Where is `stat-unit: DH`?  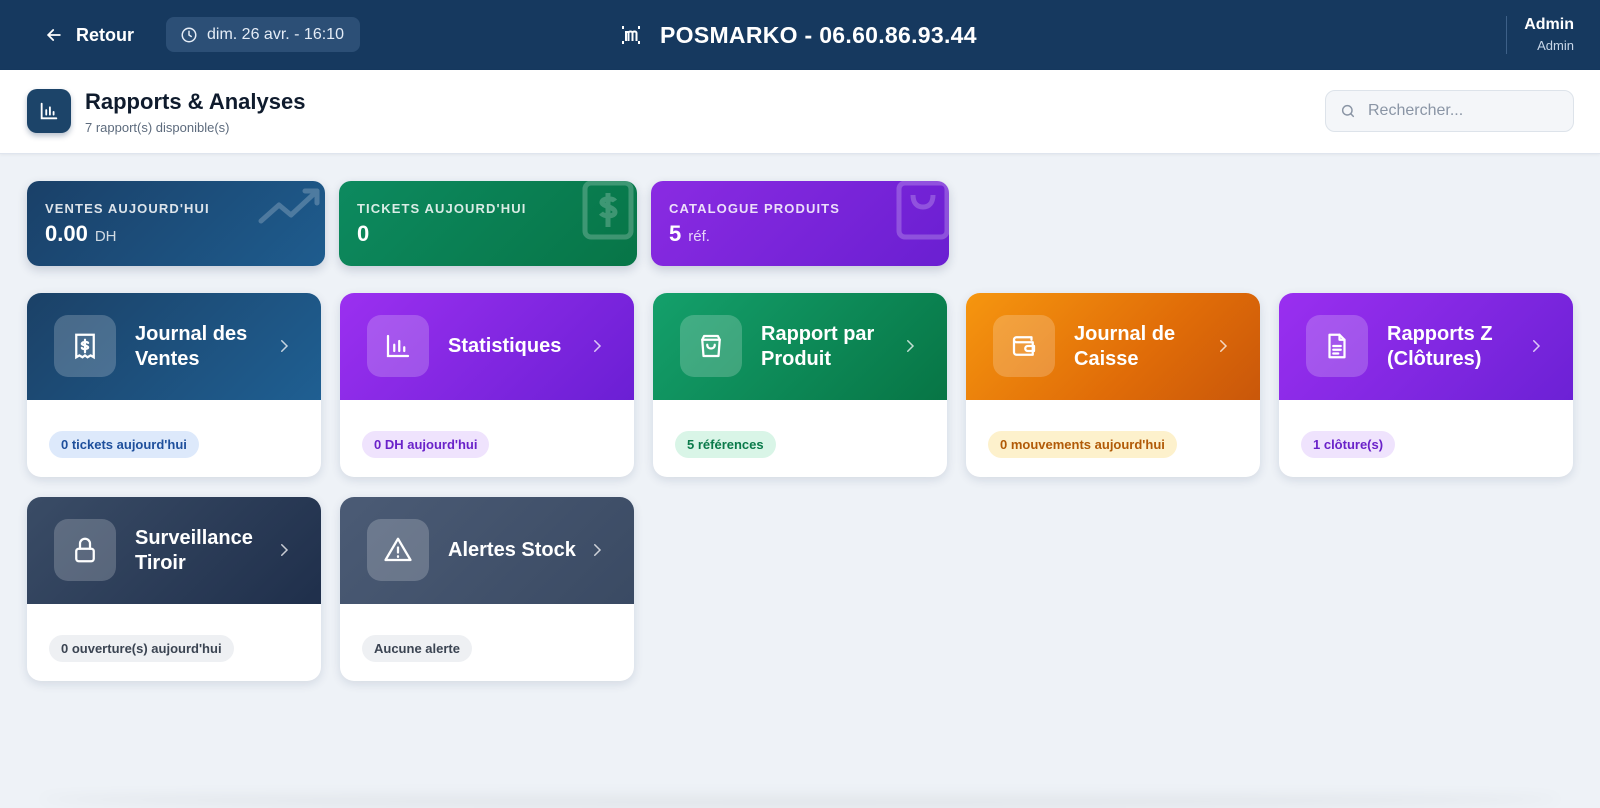
stat-unit: DH is located at coordinates (105, 236).